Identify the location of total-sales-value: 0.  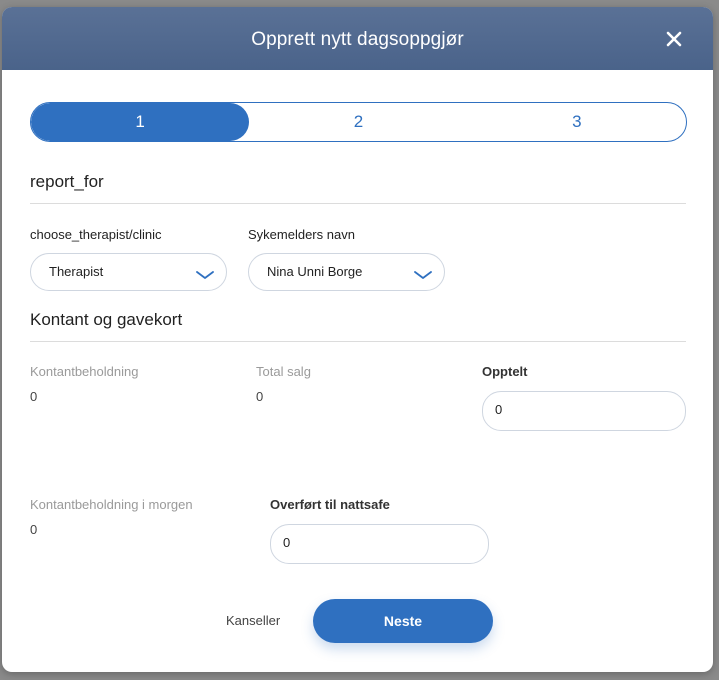
(260, 396).